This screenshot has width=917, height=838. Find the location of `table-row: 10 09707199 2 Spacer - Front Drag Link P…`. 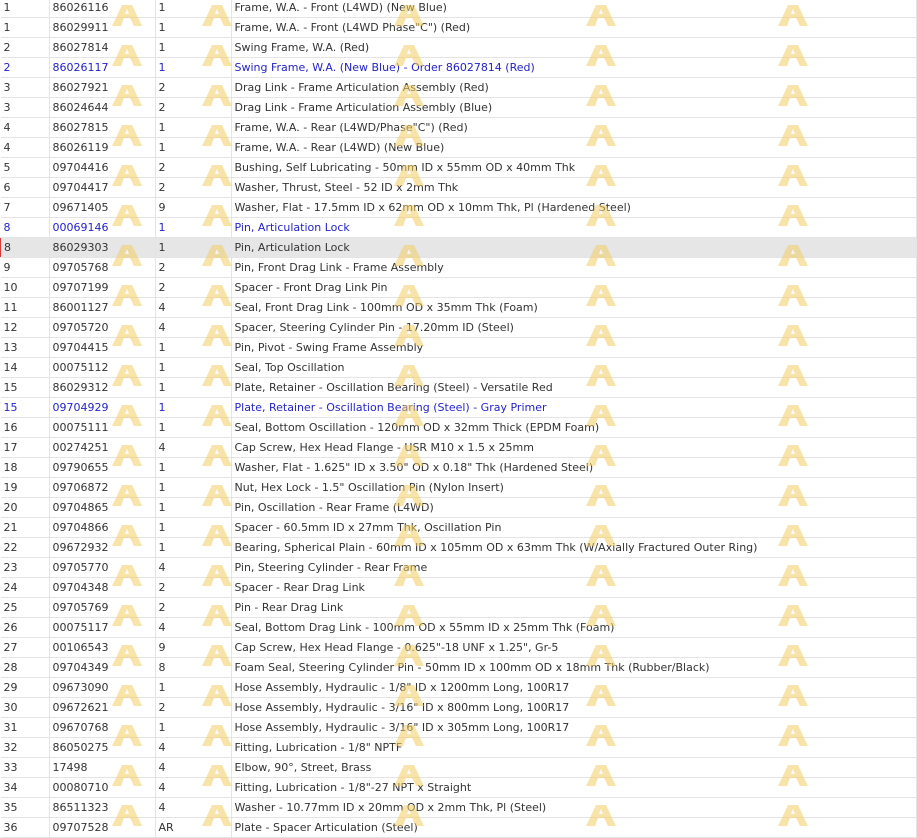

table-row: 10 09707199 2 Spacer - Front Drag Link P… is located at coordinates (458, 287).